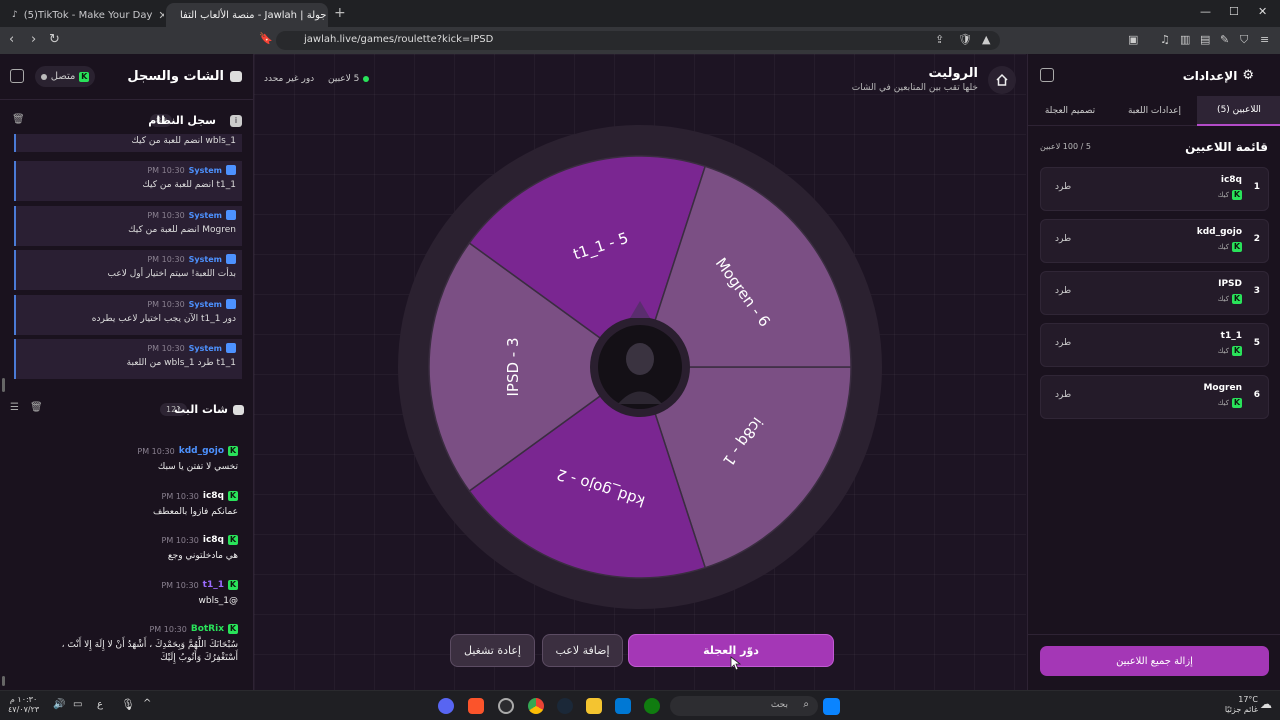 Image resolution: width=1280 pixels, height=720 pixels. What do you see at coordinates (565, 706) in the screenshot?
I see `steam-icon` at bounding box center [565, 706].